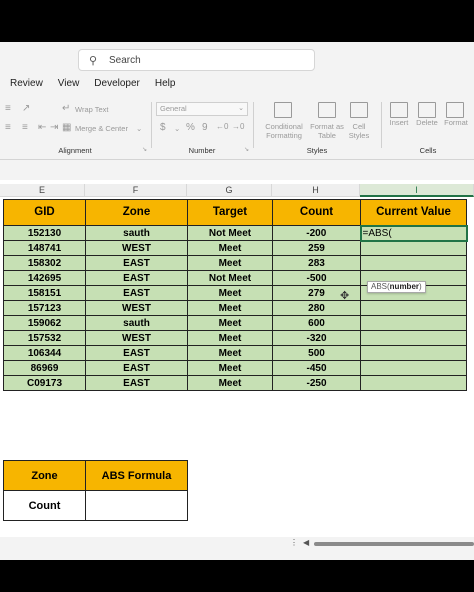  What do you see at coordinates (44, 212) in the screenshot?
I see `header-gid: GID` at bounding box center [44, 212].